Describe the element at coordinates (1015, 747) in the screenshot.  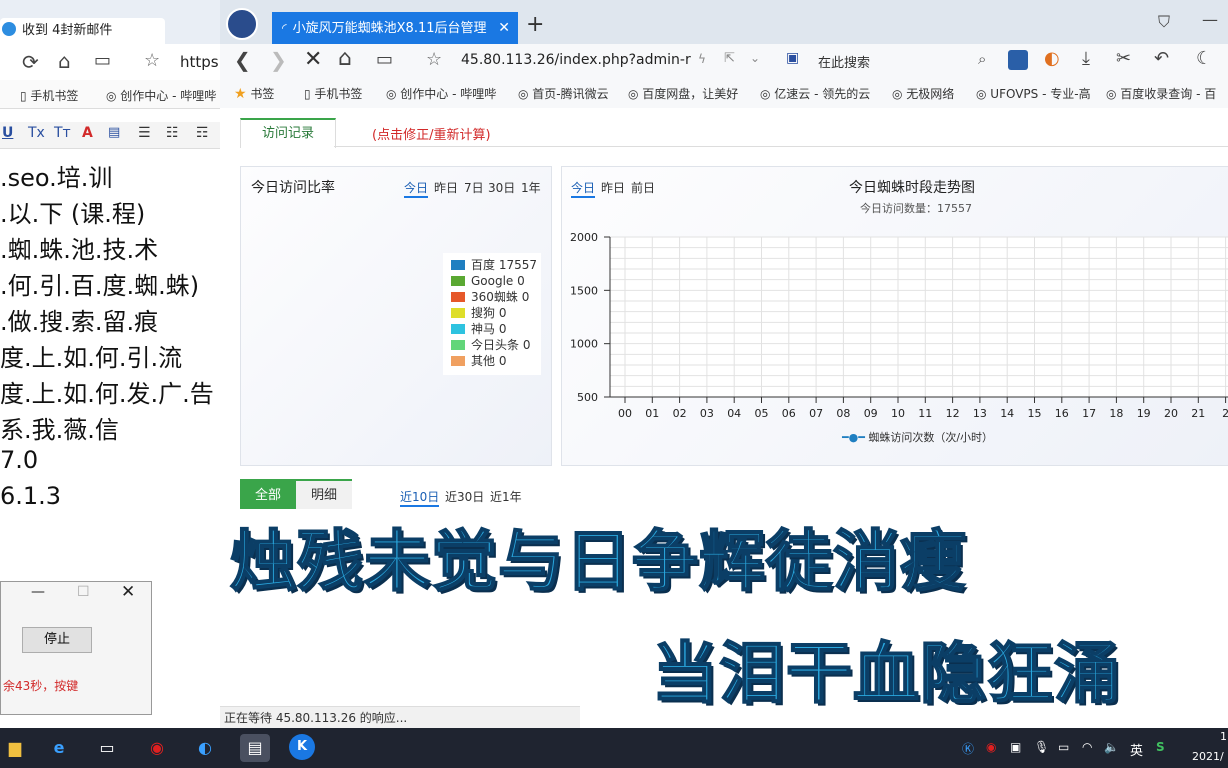
I see `tray-app-icon: ▣` at that location.